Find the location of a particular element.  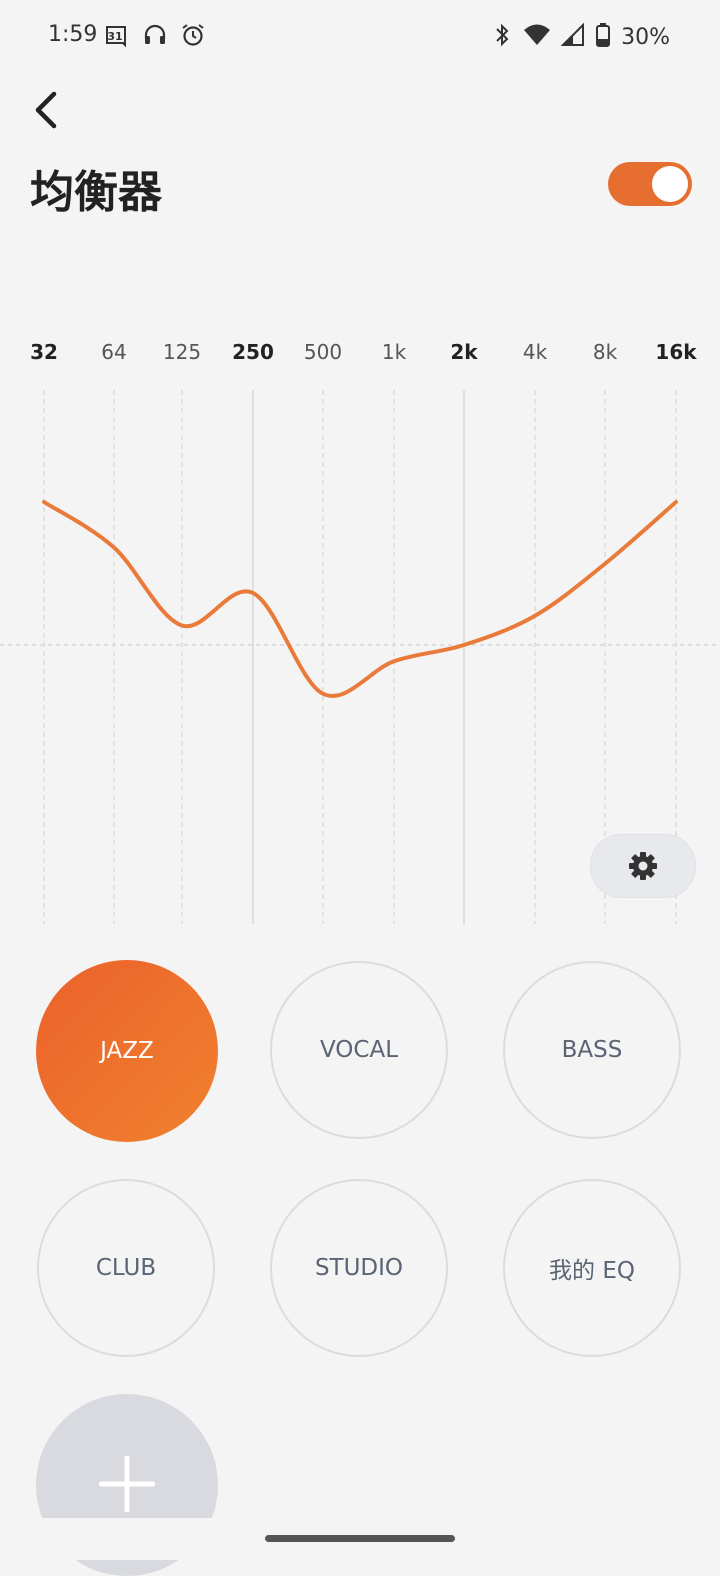

preset-label: STUDIO is located at coordinates (359, 1268).